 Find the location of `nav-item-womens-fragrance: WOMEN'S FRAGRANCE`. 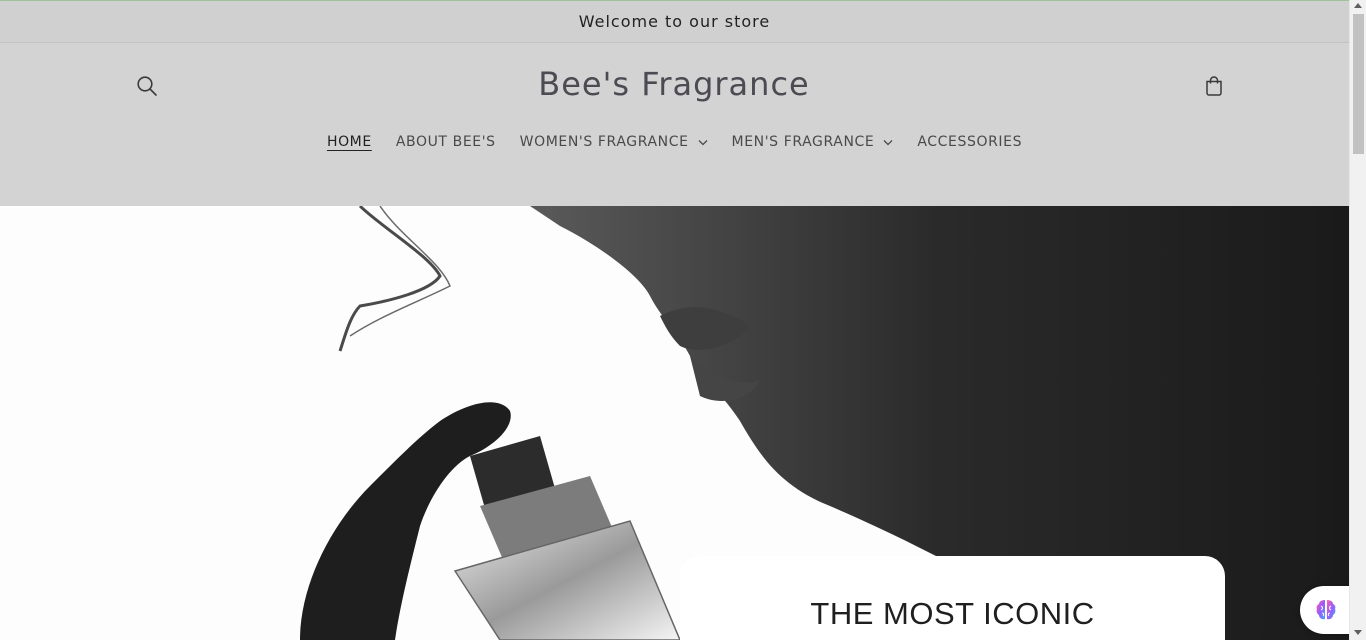

nav-item-womens-fragrance: WOMEN'S FRAGRANCE is located at coordinates (614, 142).